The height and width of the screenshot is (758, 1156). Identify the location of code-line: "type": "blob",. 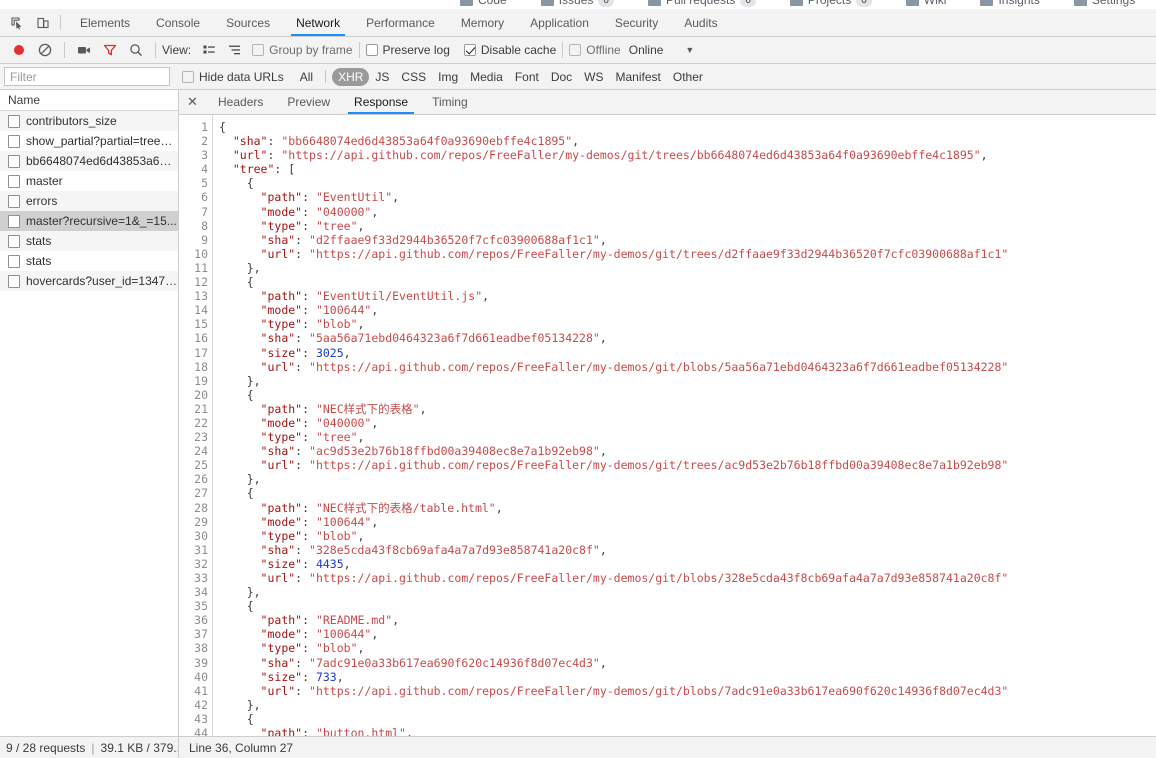
(687, 648).